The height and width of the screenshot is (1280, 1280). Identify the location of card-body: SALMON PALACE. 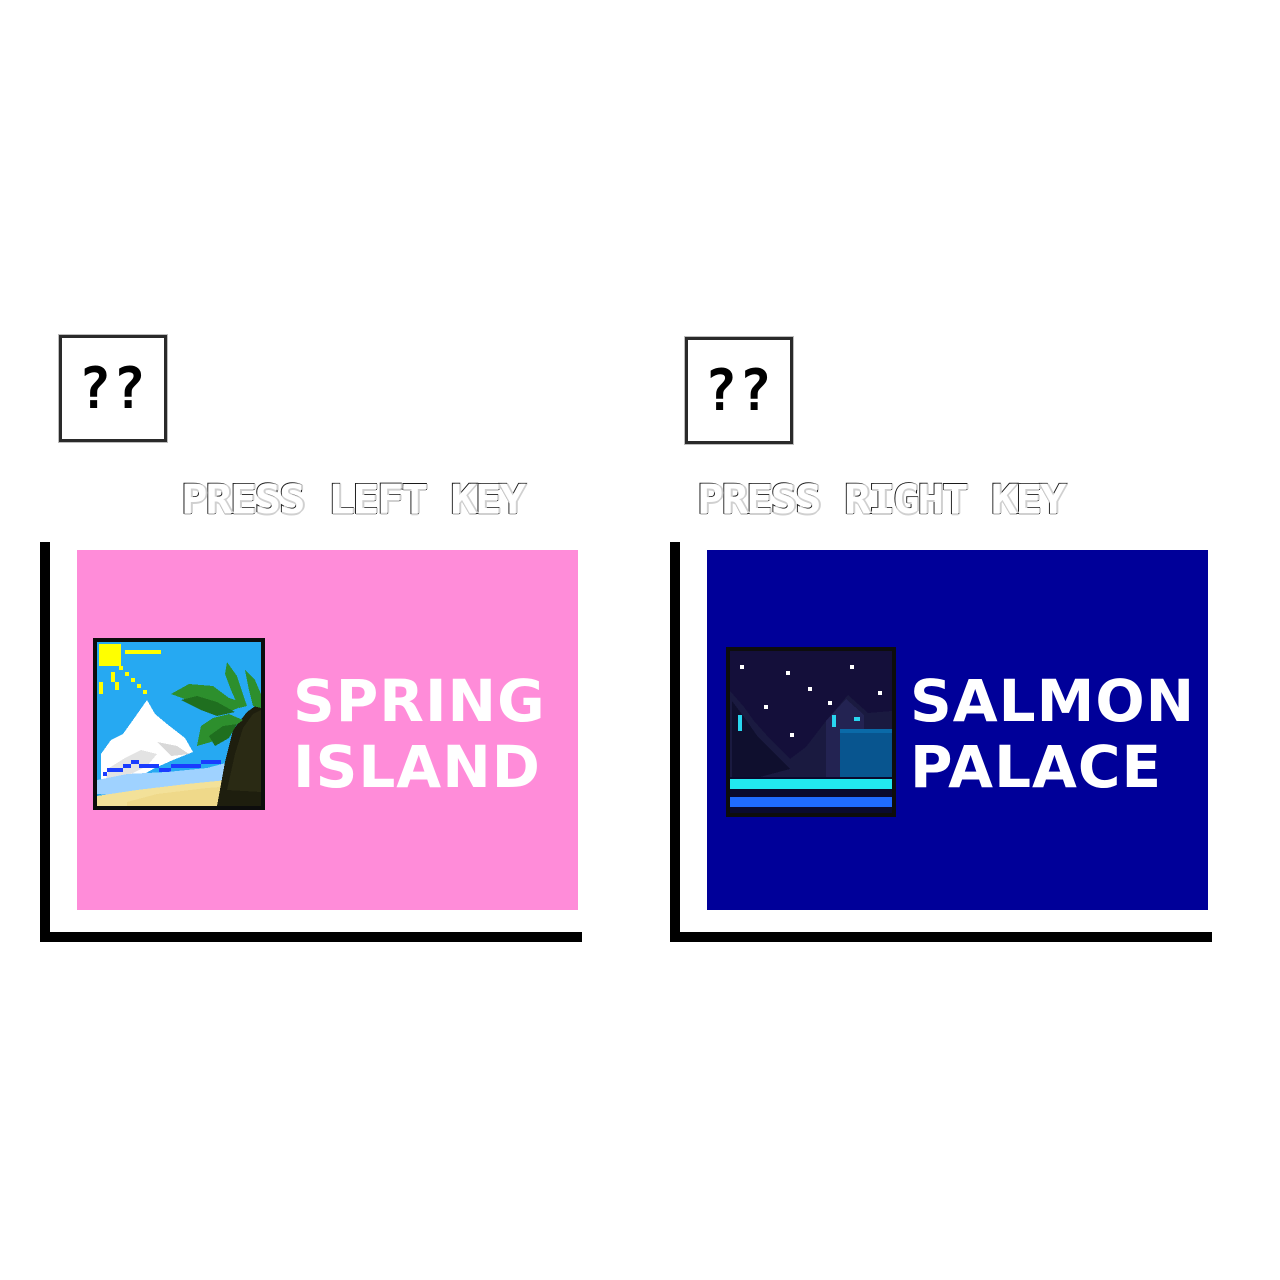
(957, 730).